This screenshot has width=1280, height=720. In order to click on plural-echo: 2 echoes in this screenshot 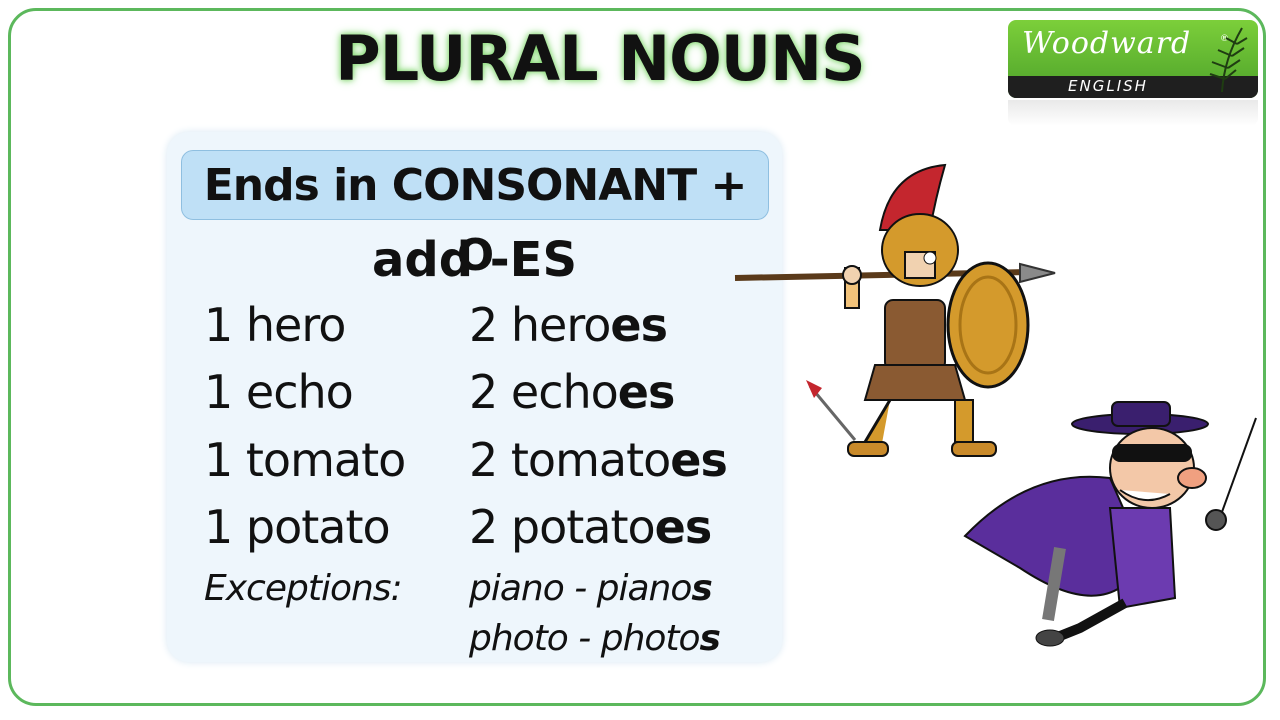, I will do `click(572, 392)`.